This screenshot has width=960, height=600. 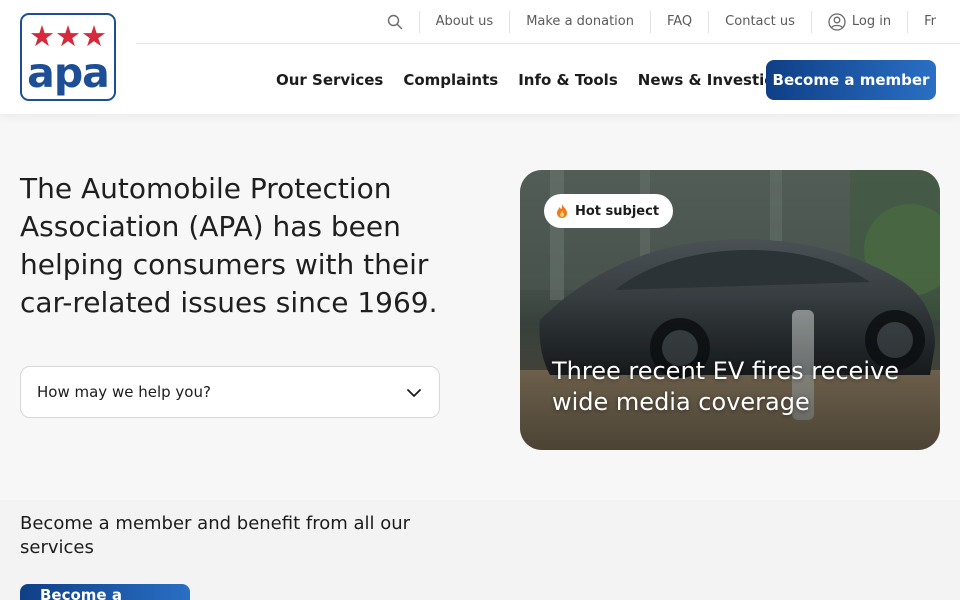 I want to click on fire-icon, so click(x=562, y=211).